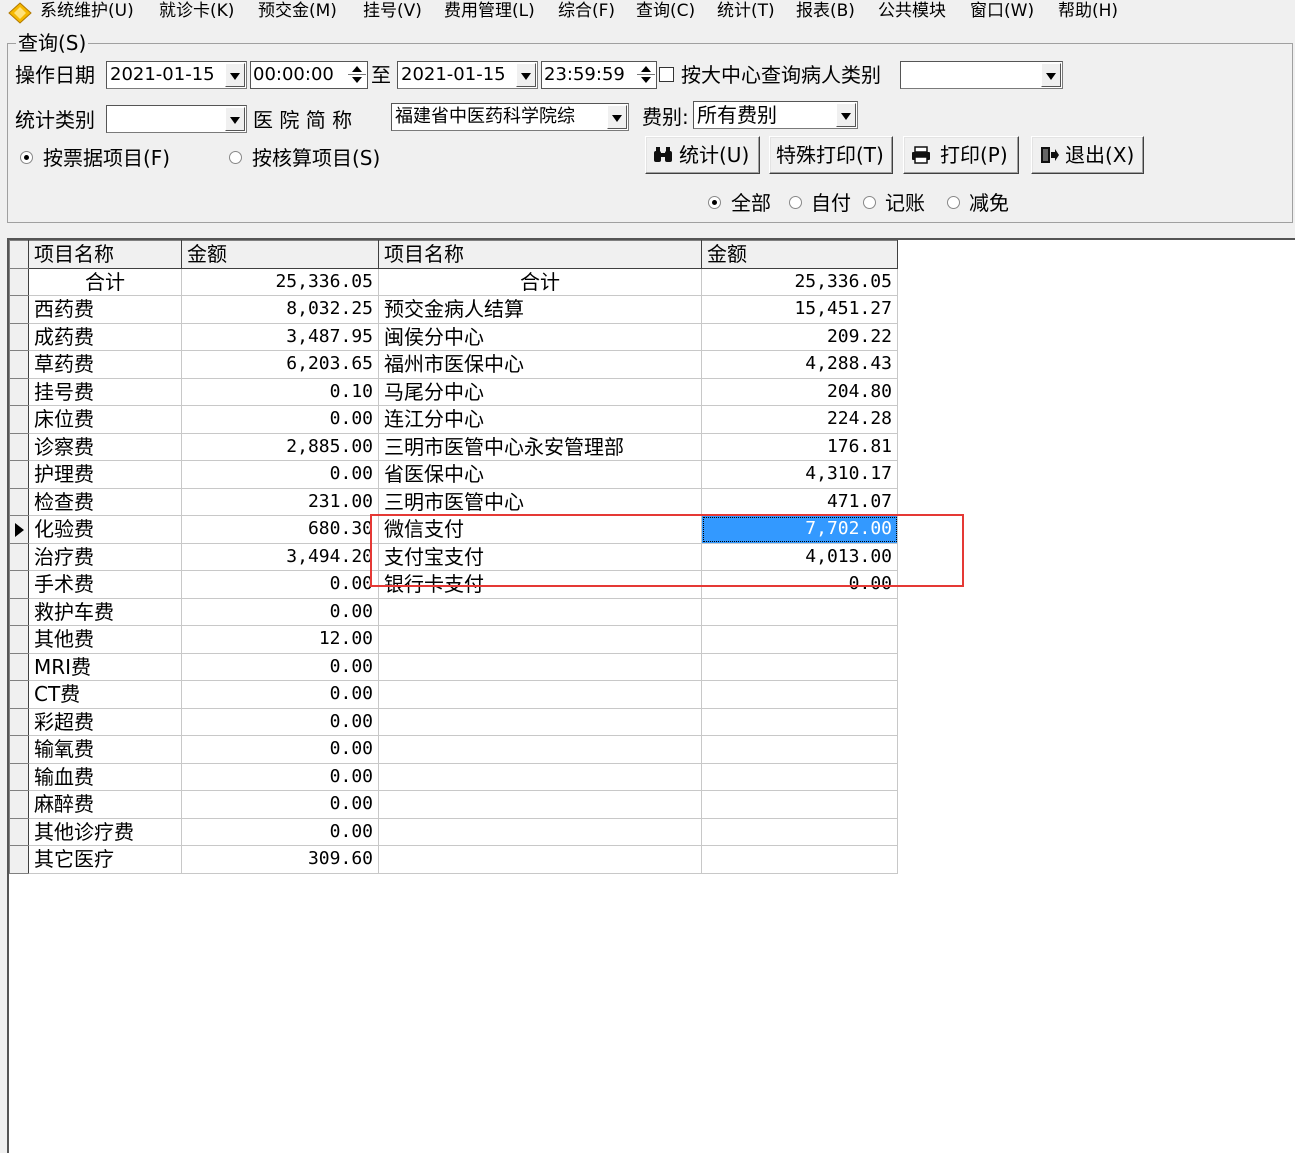  What do you see at coordinates (795, 202) in the screenshot?
I see `radio-pay-self` at bounding box center [795, 202].